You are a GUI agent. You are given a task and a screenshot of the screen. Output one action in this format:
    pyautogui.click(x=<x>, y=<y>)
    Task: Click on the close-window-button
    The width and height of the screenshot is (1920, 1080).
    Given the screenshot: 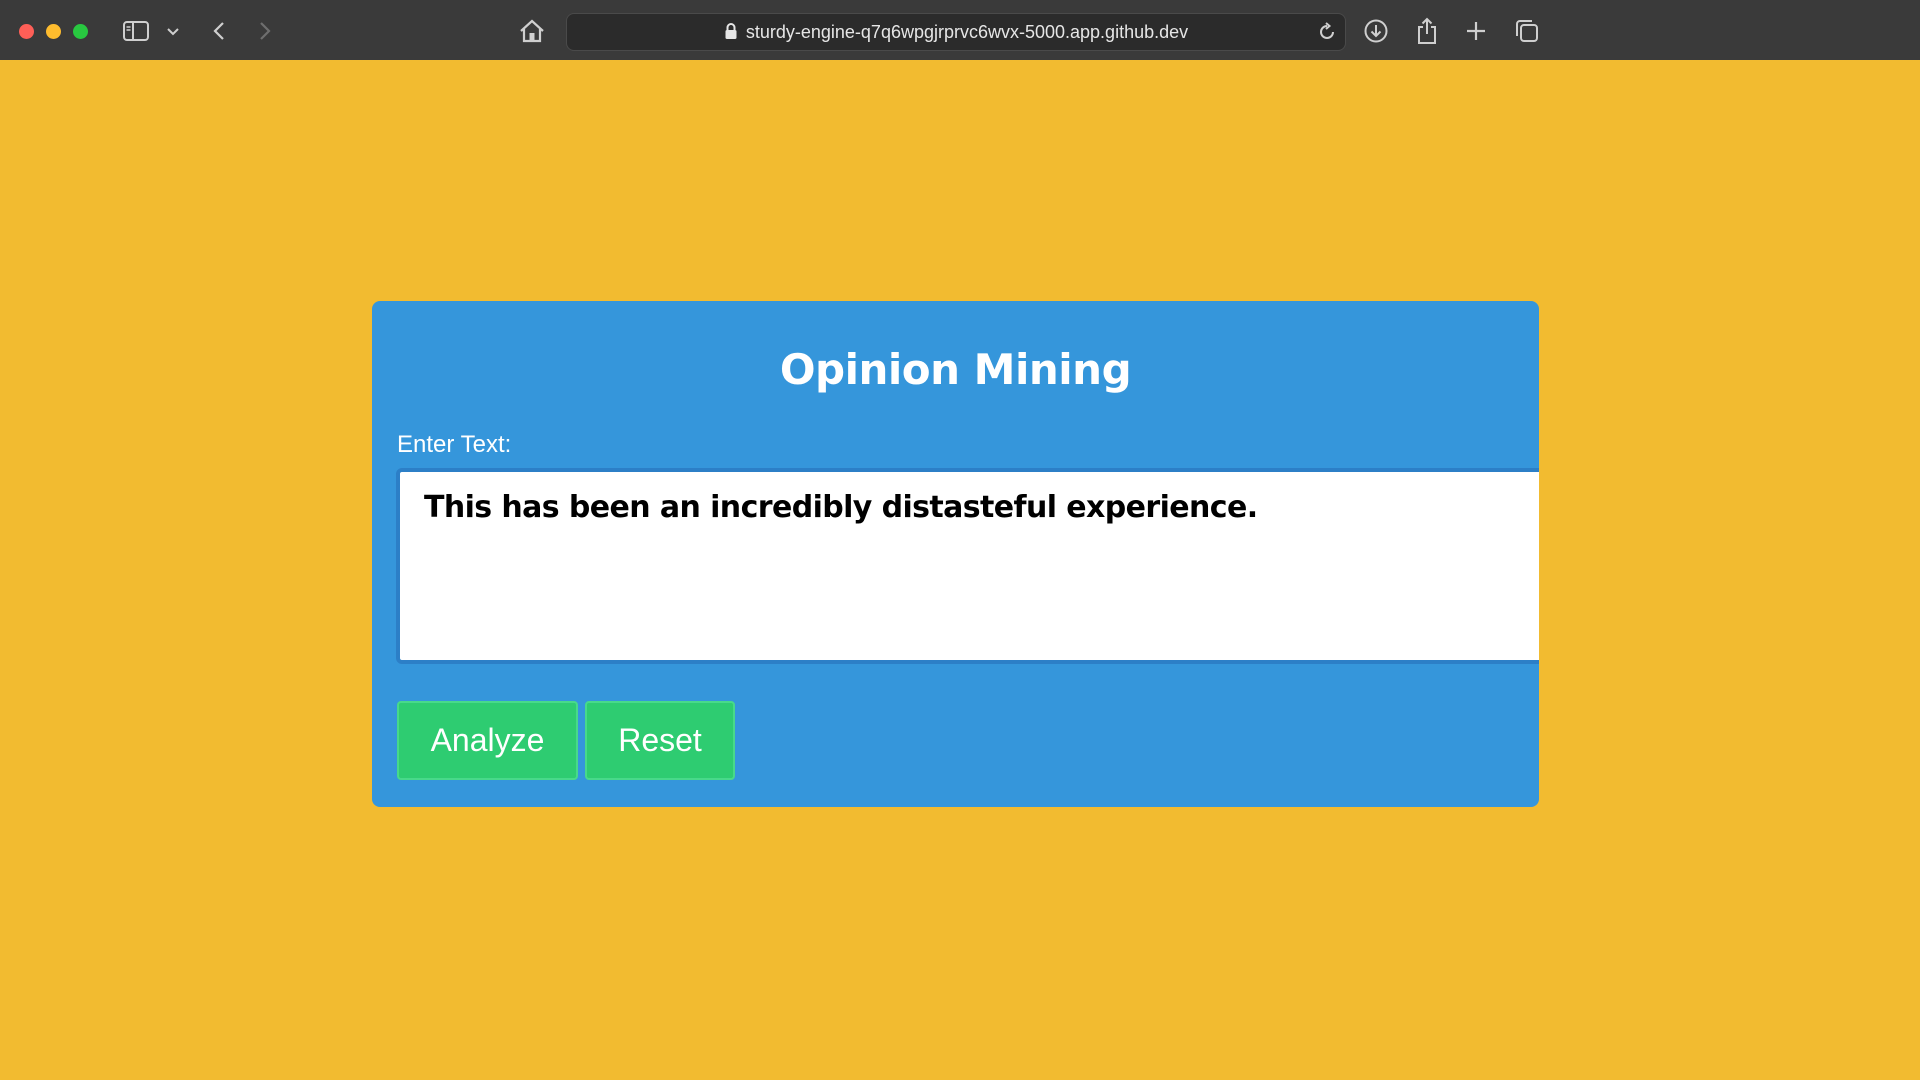 What is the action you would take?
    pyautogui.click(x=26, y=31)
    